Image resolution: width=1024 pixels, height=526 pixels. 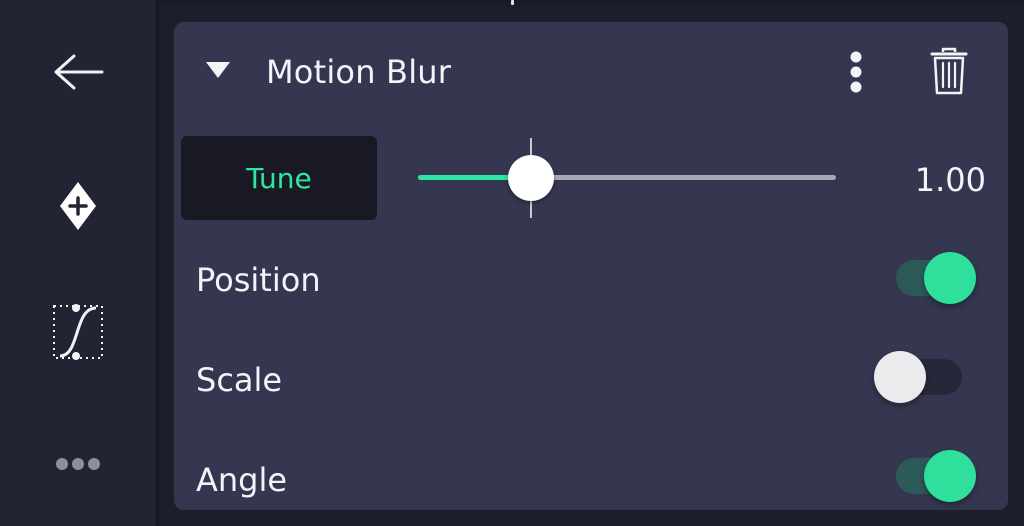 I want to click on more-options-button, so click(x=78, y=464).